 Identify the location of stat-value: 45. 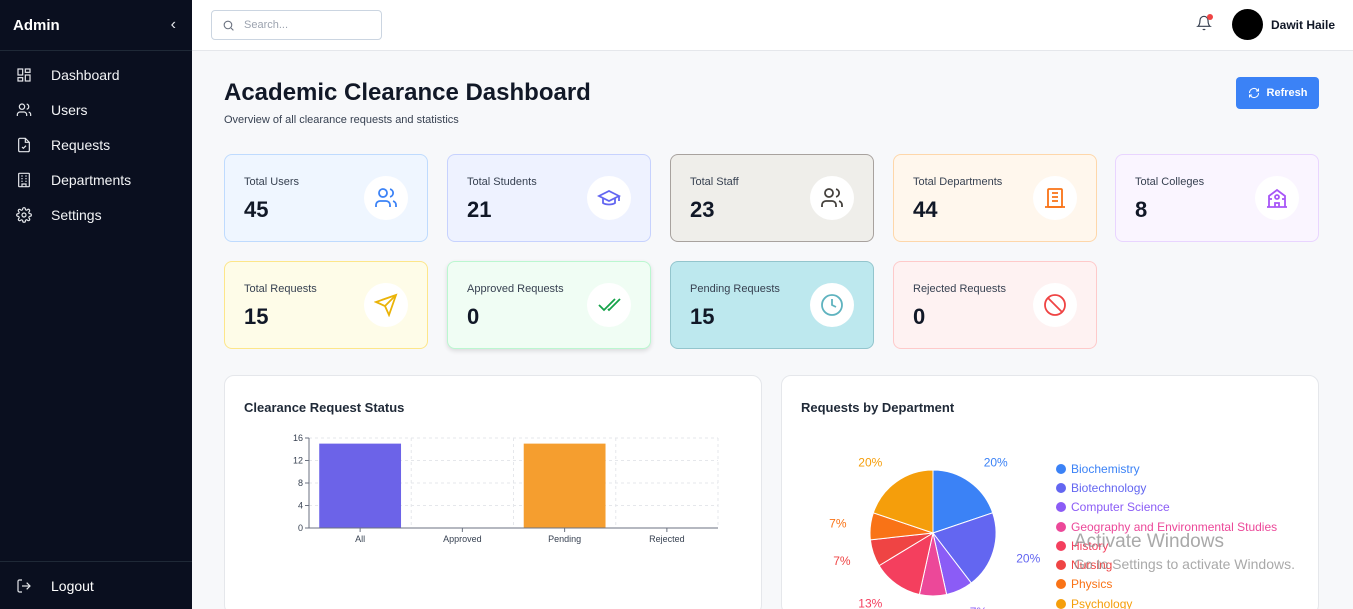
(256, 209).